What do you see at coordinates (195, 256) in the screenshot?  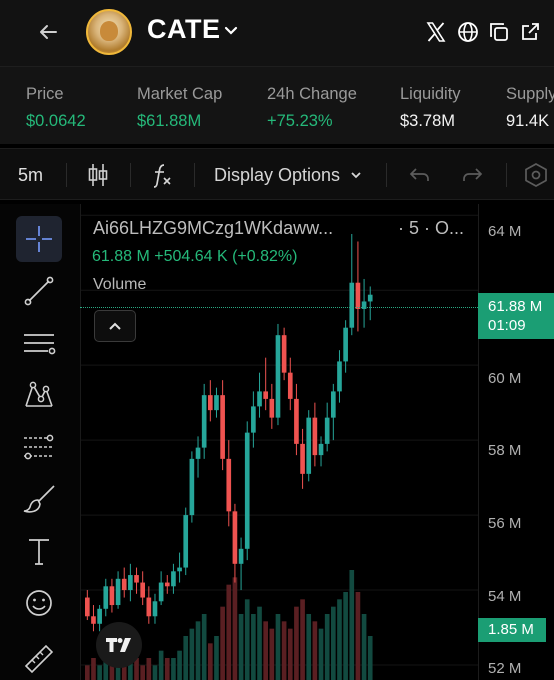 I see `chart-ohlc-values: 61.88 M +504.64 K (+0.82%)` at bounding box center [195, 256].